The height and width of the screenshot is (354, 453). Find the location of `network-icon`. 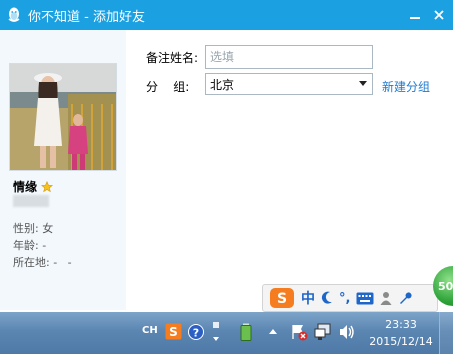

network-icon is located at coordinates (323, 332).